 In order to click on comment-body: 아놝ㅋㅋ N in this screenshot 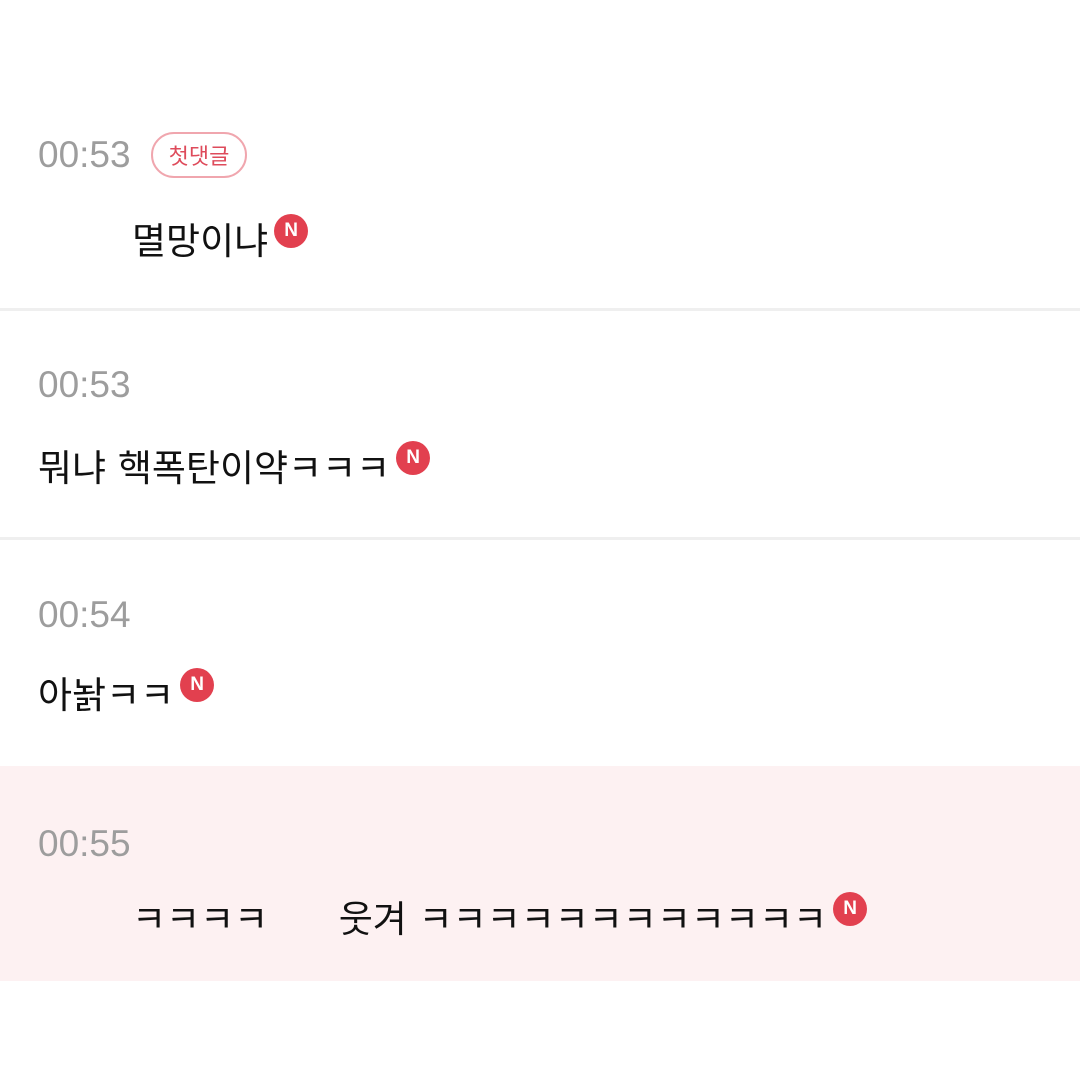, I will do `click(126, 692)`.